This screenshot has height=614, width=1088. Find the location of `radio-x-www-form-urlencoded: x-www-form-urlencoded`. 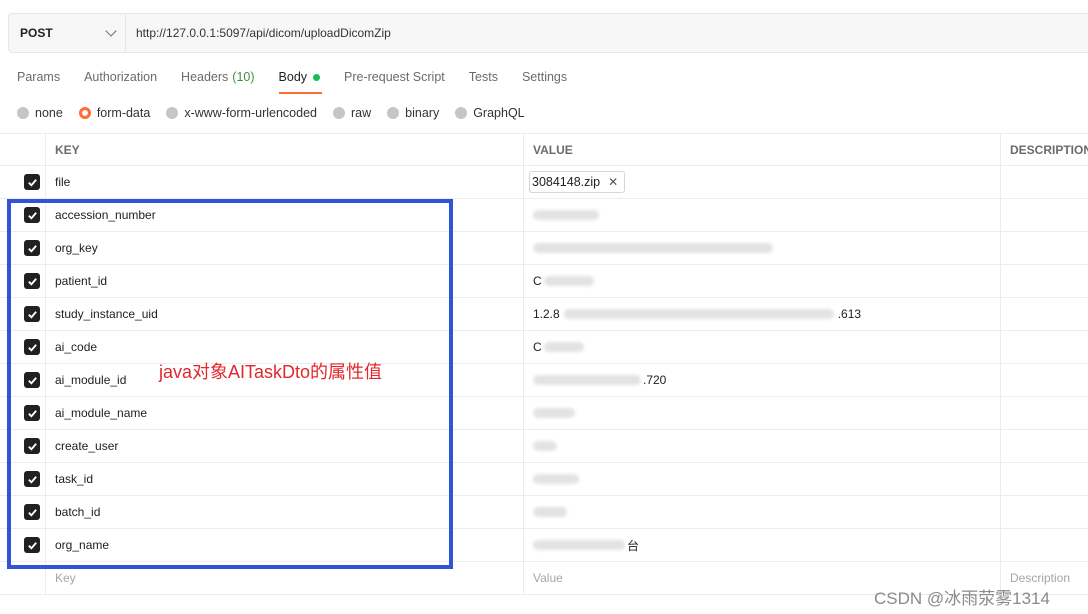

radio-x-www-form-urlencoded: x-www-form-urlencoded is located at coordinates (241, 113).